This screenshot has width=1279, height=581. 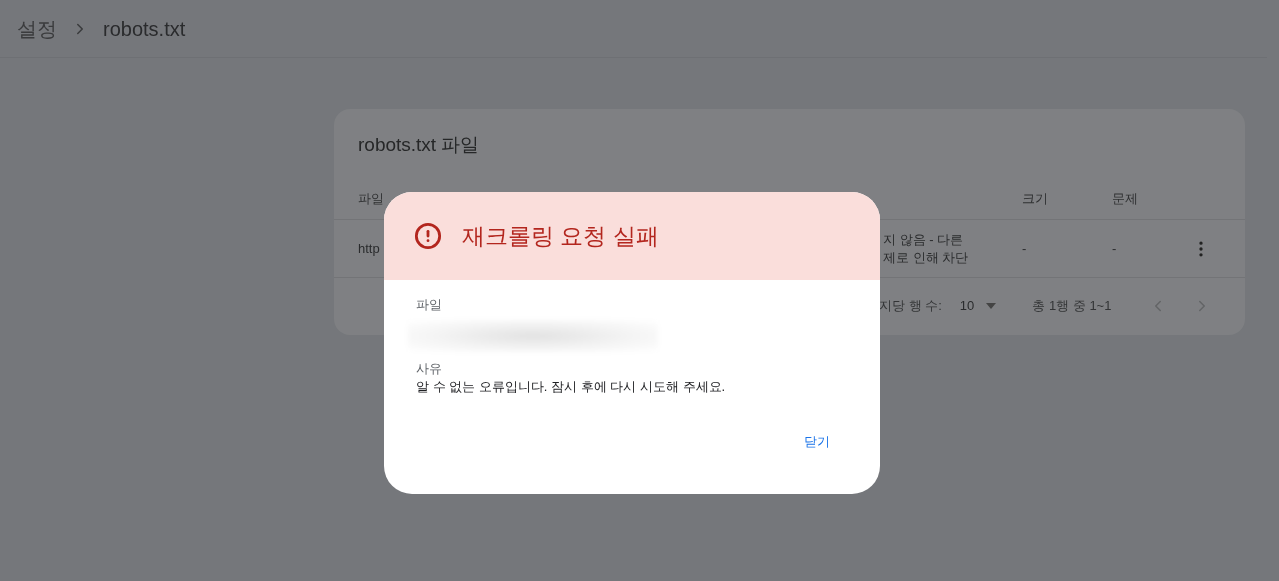 What do you see at coordinates (371, 199) in the screenshot?
I see `column-header: 파일` at bounding box center [371, 199].